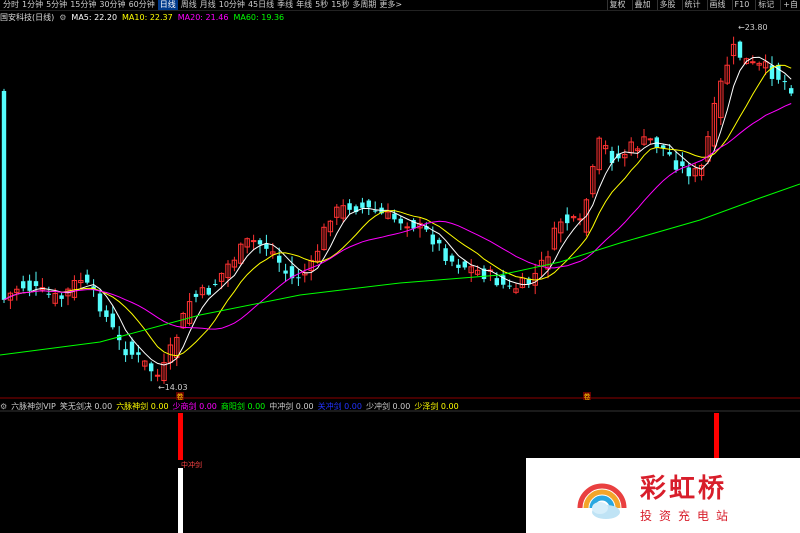 The width and height of the screenshot is (800, 533). I want to click on signal-label: 中冲剑, so click(191, 464).